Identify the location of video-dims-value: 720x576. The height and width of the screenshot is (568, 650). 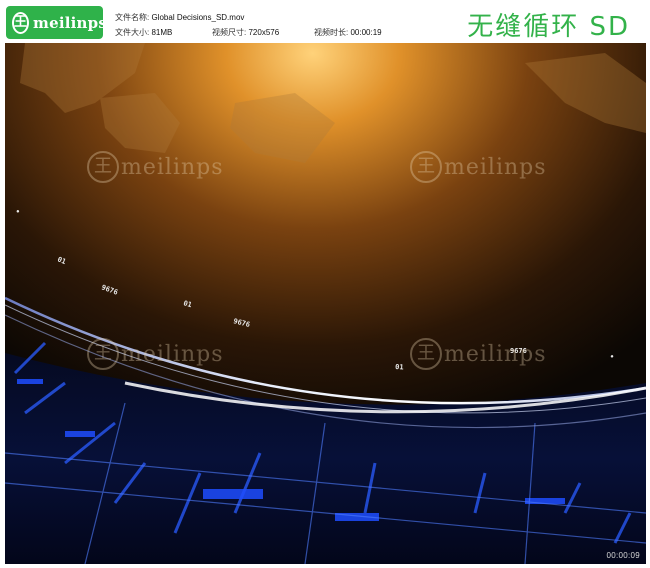
(264, 32).